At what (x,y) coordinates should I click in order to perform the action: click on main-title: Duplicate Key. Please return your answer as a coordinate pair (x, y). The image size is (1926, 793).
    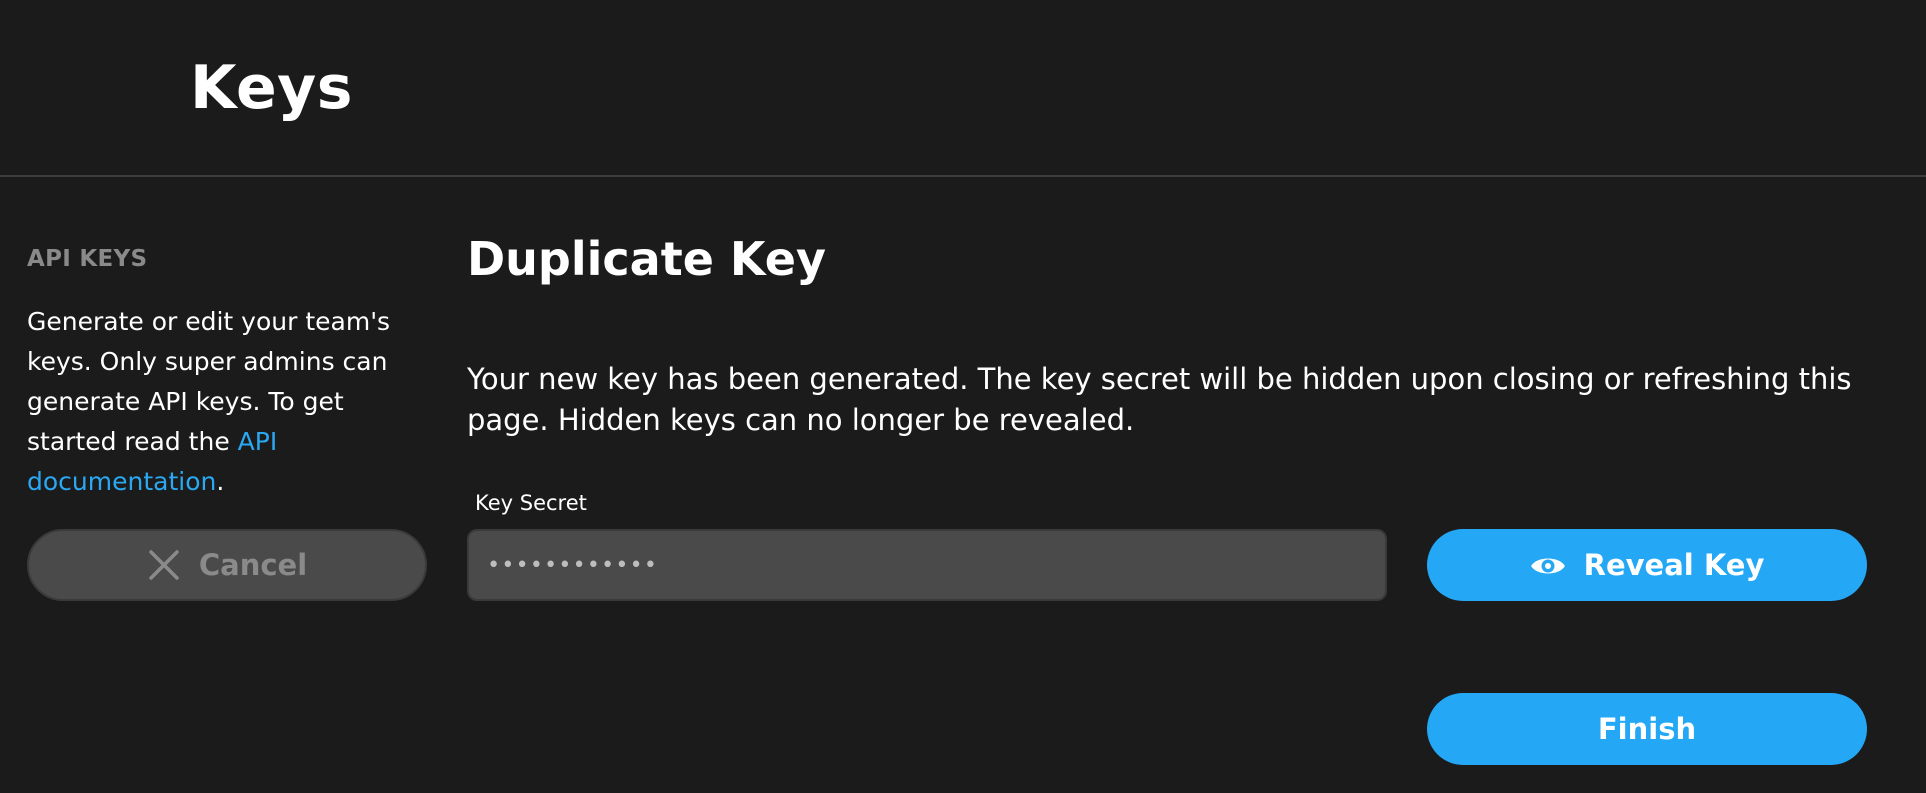
    Looking at the image, I should click on (646, 259).